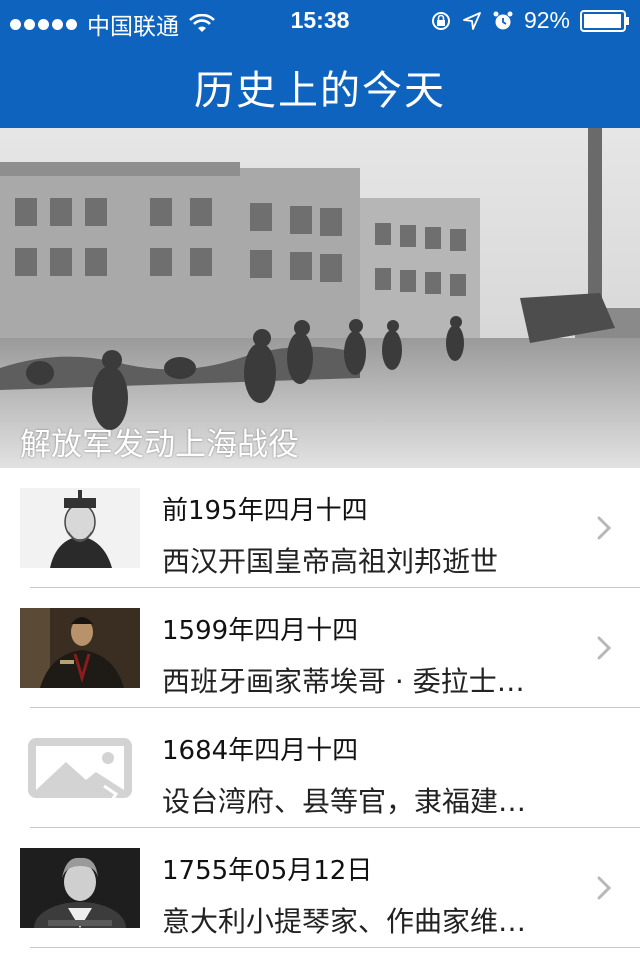 The image size is (640, 960). Describe the element at coordinates (320, 528) in the screenshot. I see `list-item: 前195年四月十四 西汉开国皇帝高祖刘邦逝世` at that location.